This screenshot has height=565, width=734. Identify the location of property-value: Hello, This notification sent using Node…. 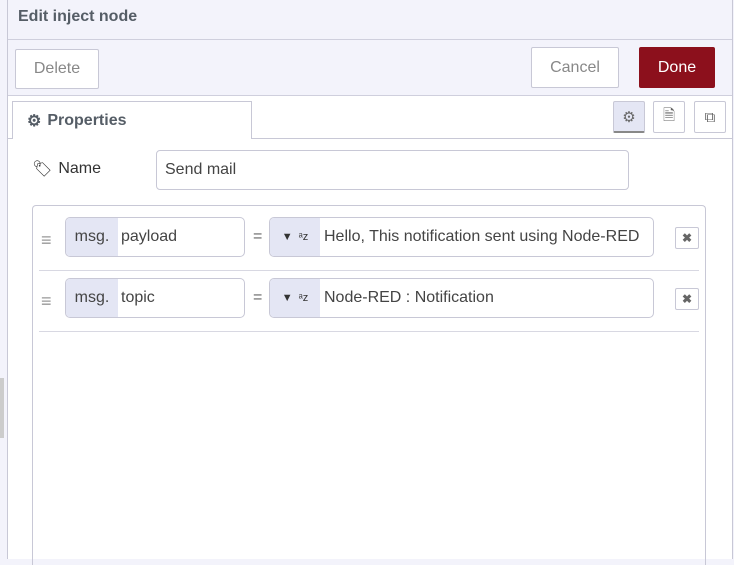
(482, 236).